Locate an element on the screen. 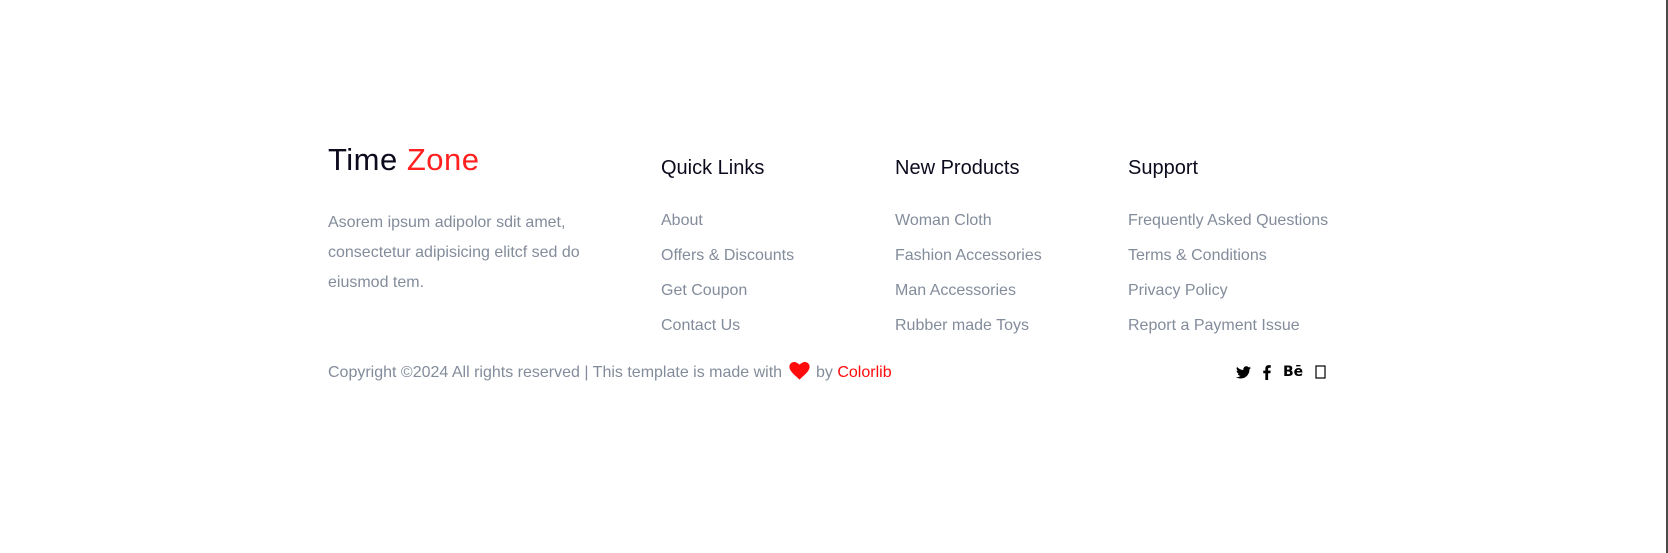 This screenshot has height=553, width=1668. footer-link-terms-conditions: Terms & Conditions is located at coordinates (1228, 255).